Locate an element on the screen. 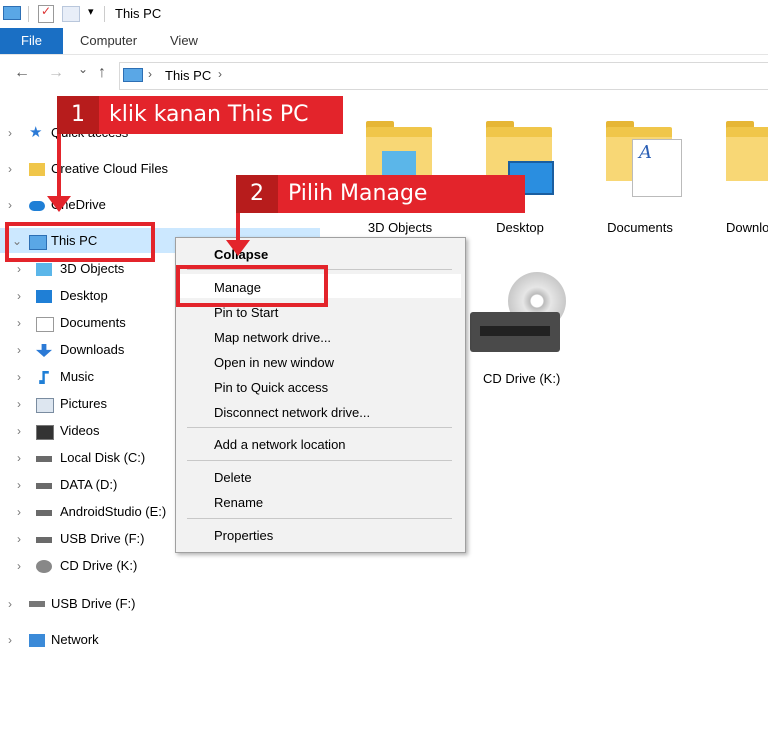  sidebar-item-label: USB Drive (F:) is located at coordinates (93, 603).